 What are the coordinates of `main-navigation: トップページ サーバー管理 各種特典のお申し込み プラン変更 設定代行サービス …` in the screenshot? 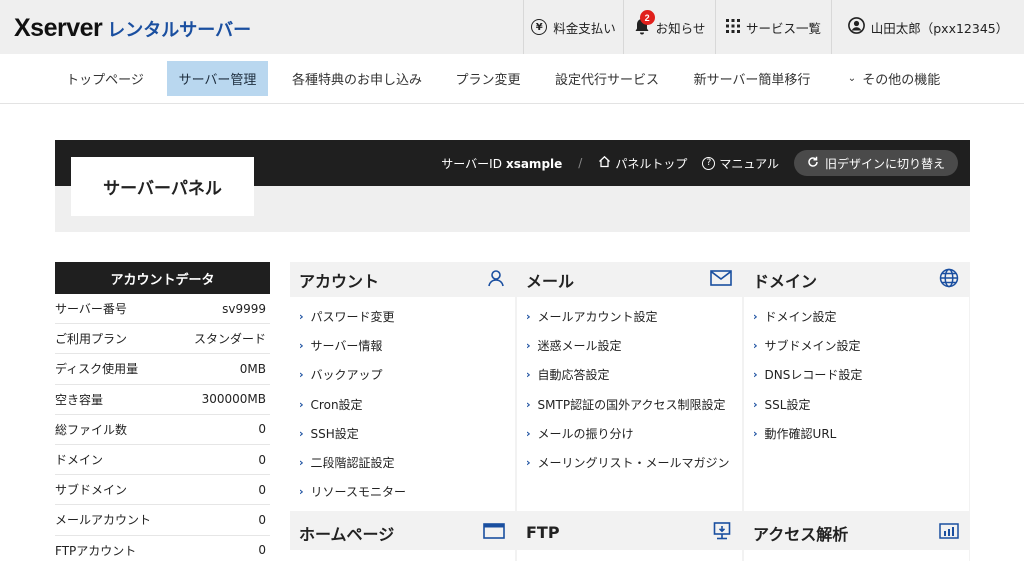 It's located at (512, 79).